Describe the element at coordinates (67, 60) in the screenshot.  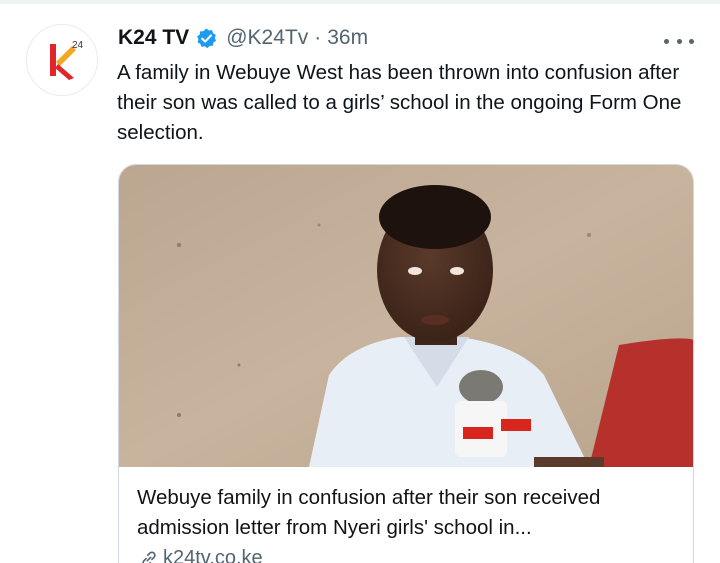
I see `k24-logo-icon: 24` at that location.